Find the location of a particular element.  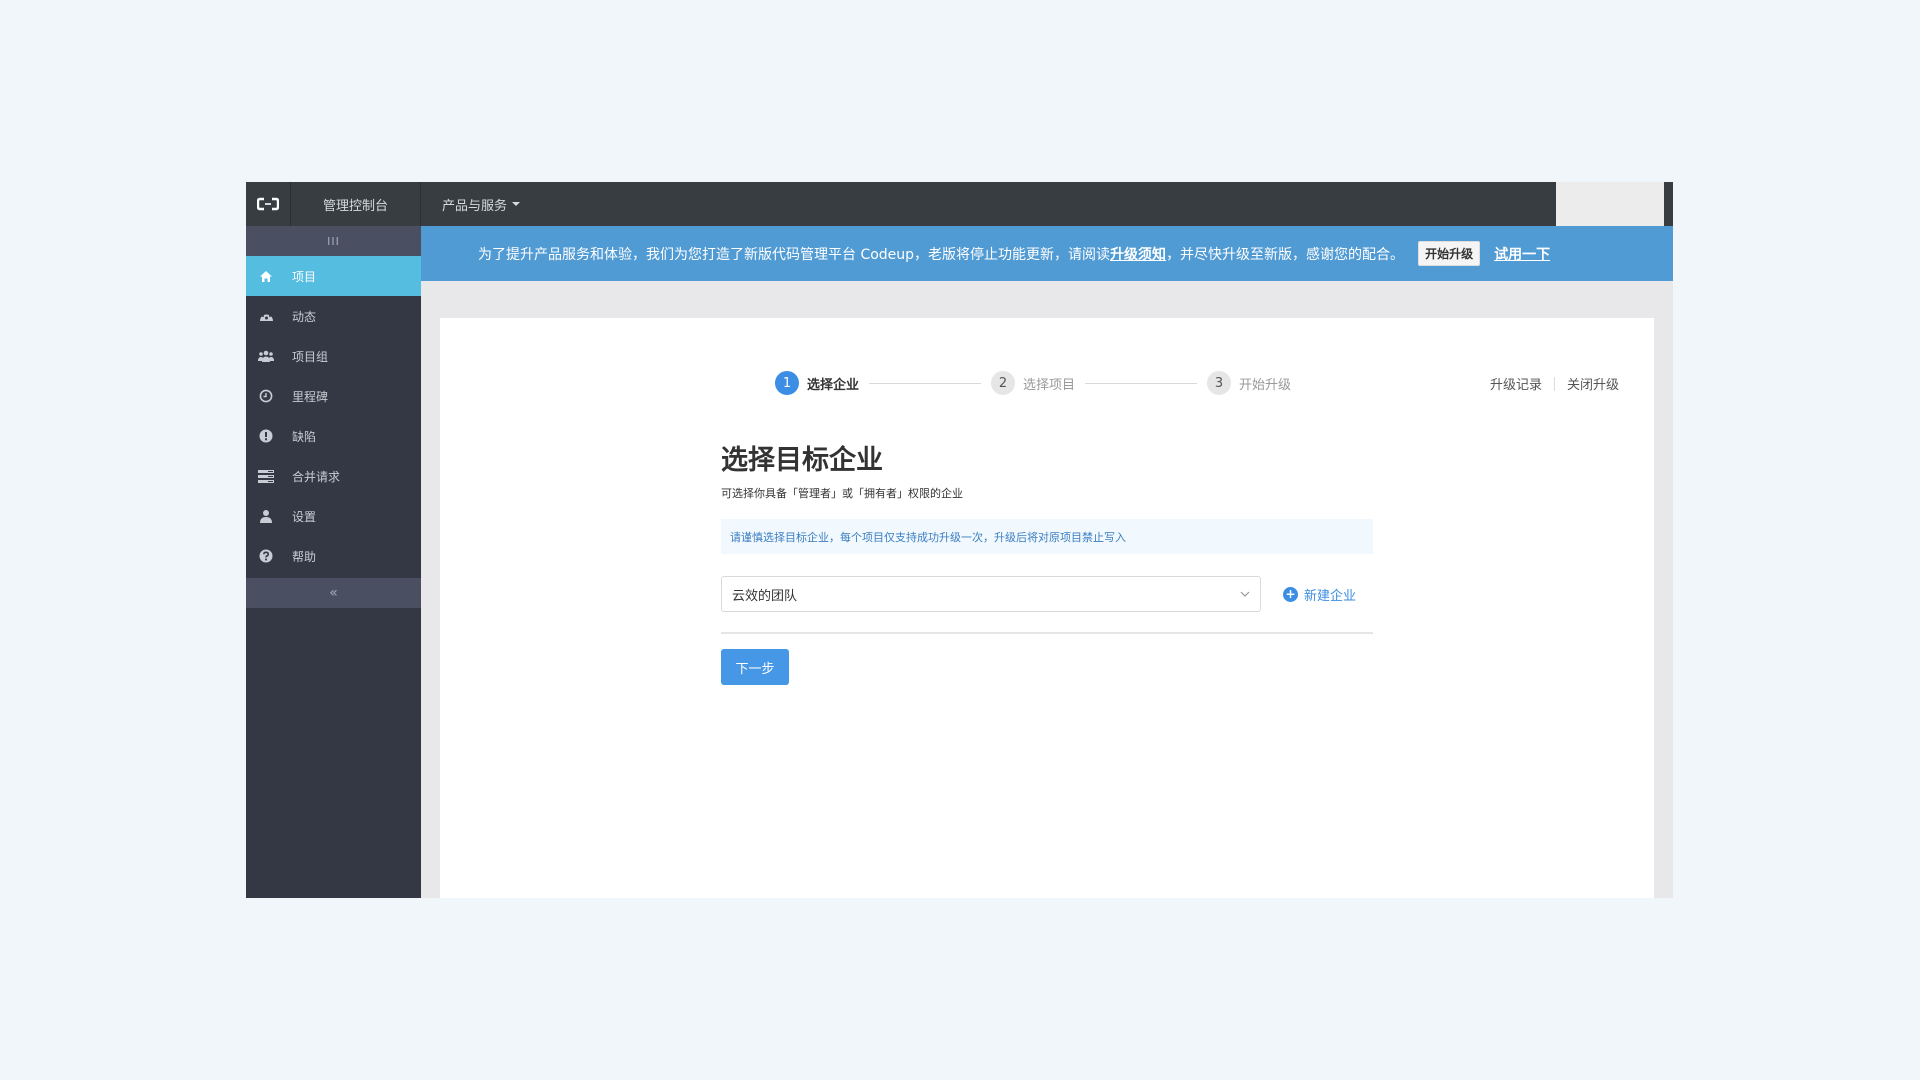

banner-text-end: ，并尽快升级至新版，感谢您的配合。 is located at coordinates (1285, 254).